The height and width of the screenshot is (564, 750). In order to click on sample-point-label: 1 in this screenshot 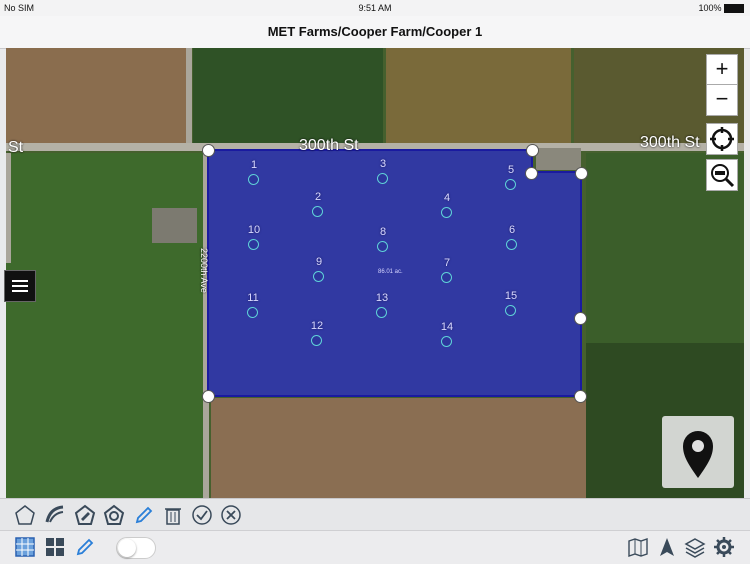, I will do `click(254, 165)`.